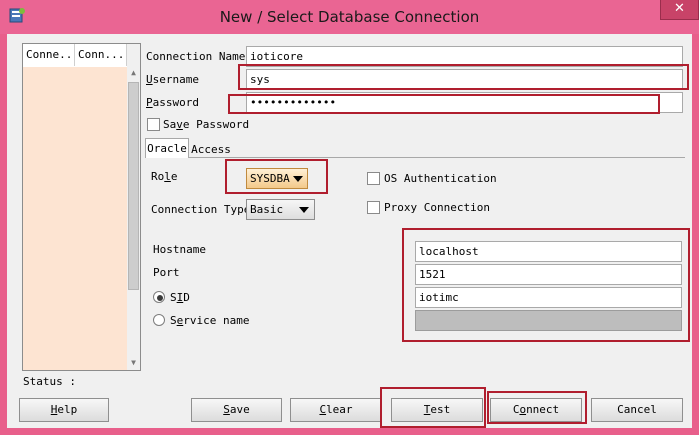 The height and width of the screenshot is (435, 699). What do you see at coordinates (64, 410) in the screenshot?
I see `help-button: Help` at bounding box center [64, 410].